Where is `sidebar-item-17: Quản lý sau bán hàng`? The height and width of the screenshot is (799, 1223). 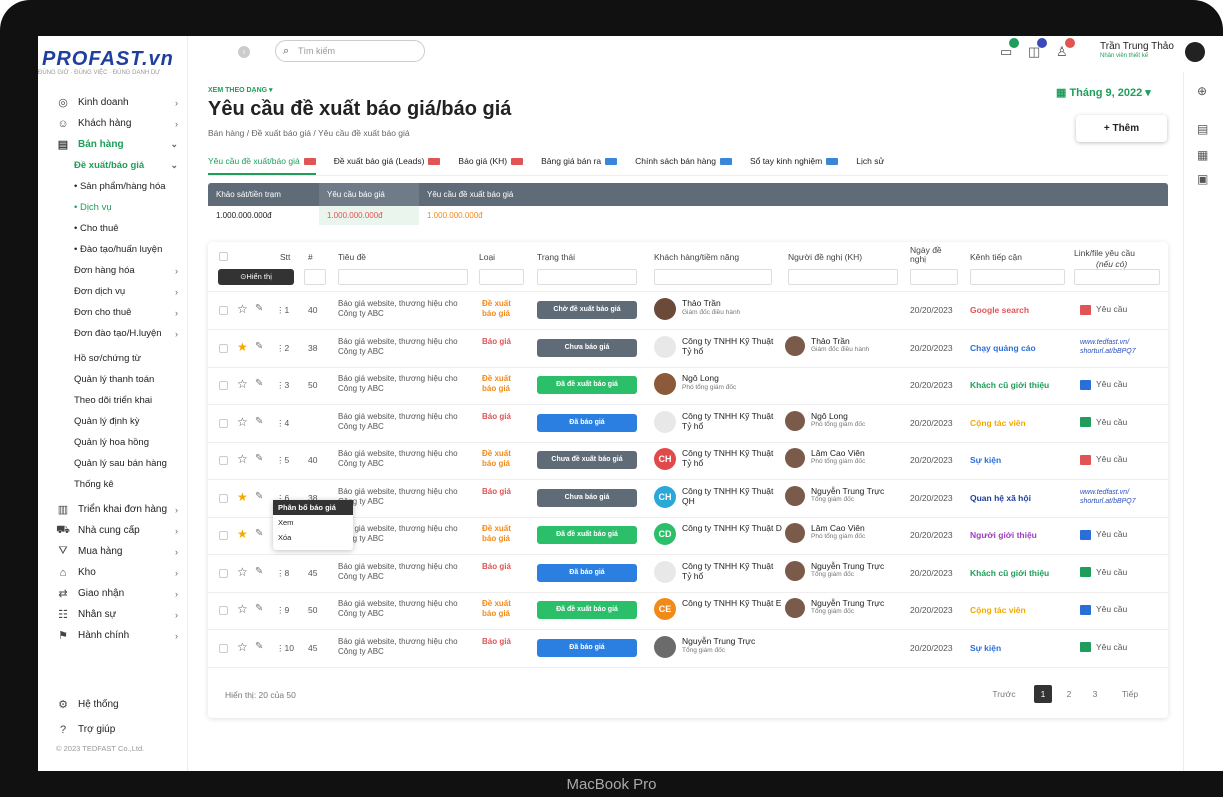
sidebar-item-17: Quản lý sau bán hàng is located at coordinates (113, 463).